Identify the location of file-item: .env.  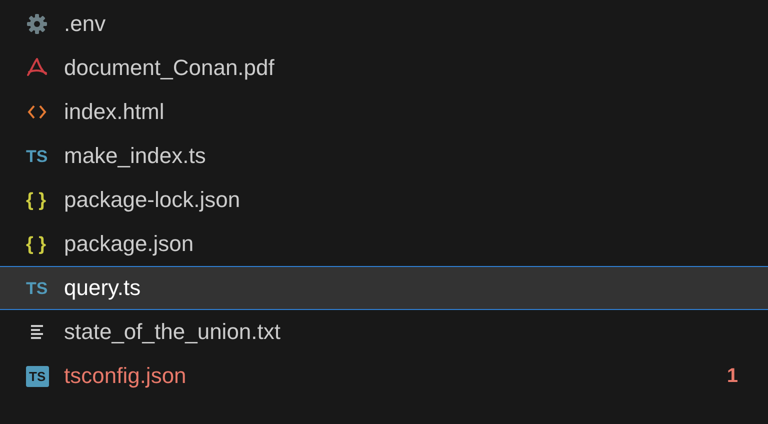
(384, 24).